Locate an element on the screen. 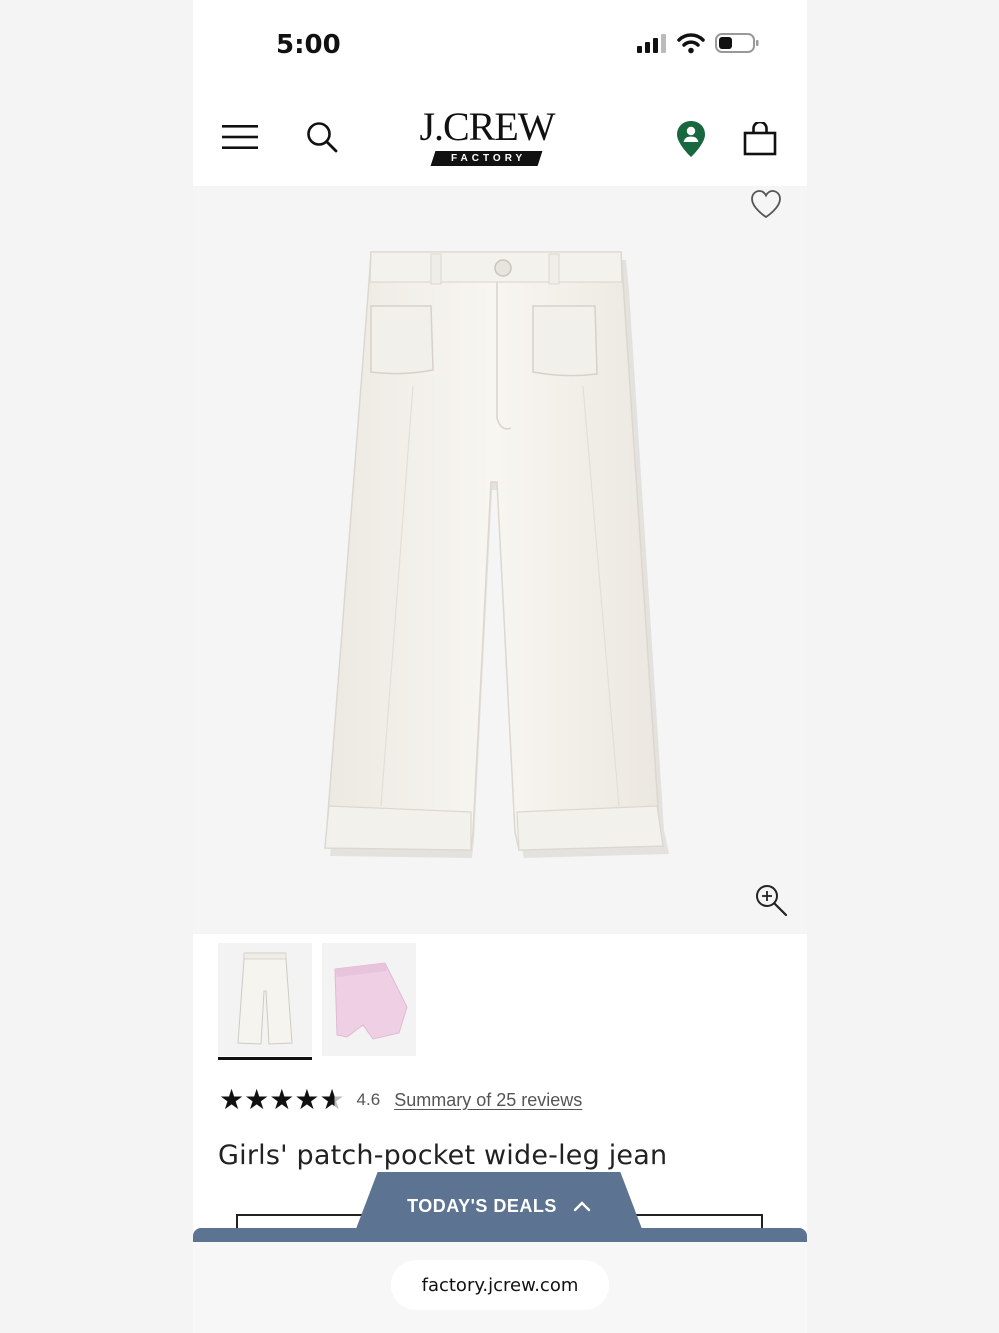  search-button is located at coordinates (322, 137).